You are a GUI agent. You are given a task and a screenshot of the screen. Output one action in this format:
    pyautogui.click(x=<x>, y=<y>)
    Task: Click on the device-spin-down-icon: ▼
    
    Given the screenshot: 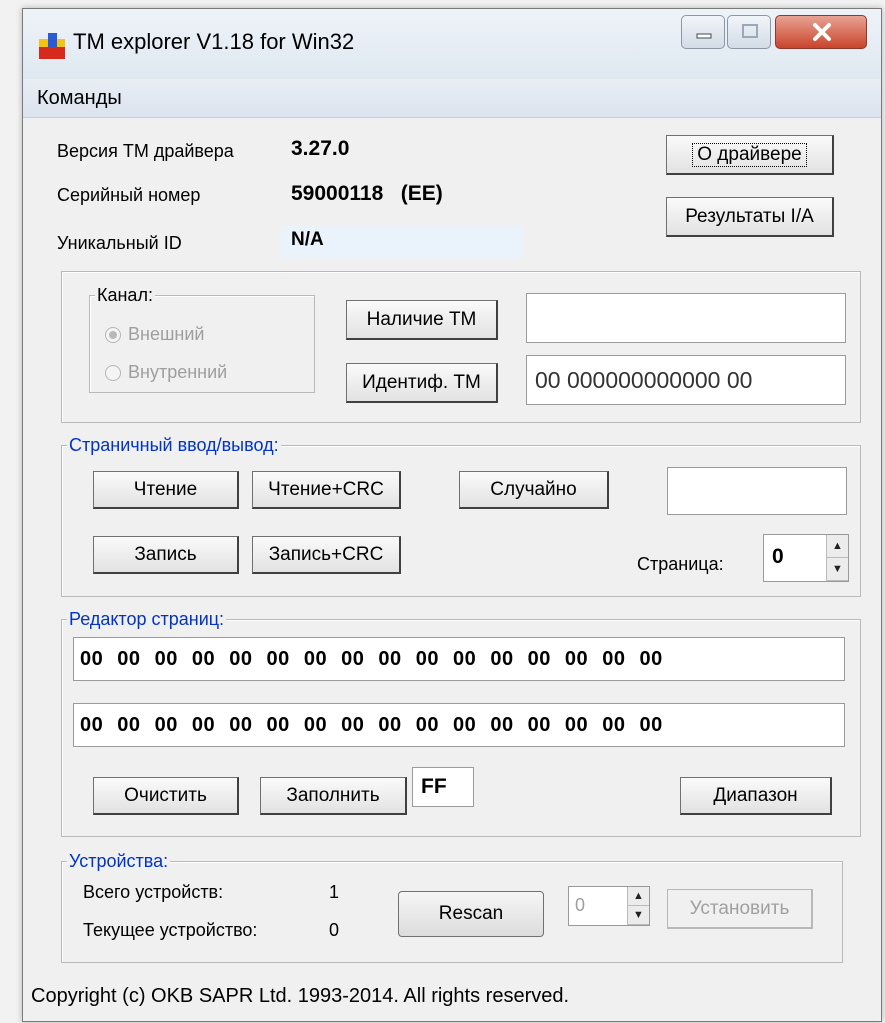 What is the action you would take?
    pyautogui.click(x=638, y=915)
    